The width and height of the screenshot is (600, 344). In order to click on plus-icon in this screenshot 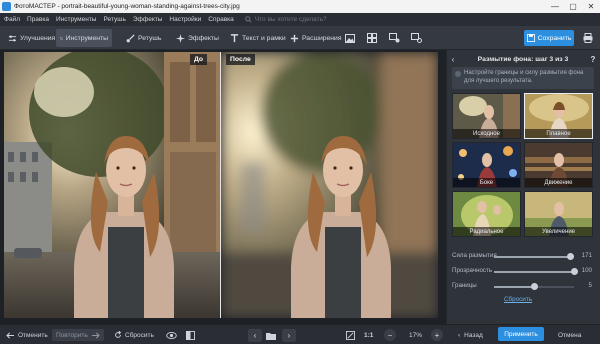, I will do `click(294, 38)`.